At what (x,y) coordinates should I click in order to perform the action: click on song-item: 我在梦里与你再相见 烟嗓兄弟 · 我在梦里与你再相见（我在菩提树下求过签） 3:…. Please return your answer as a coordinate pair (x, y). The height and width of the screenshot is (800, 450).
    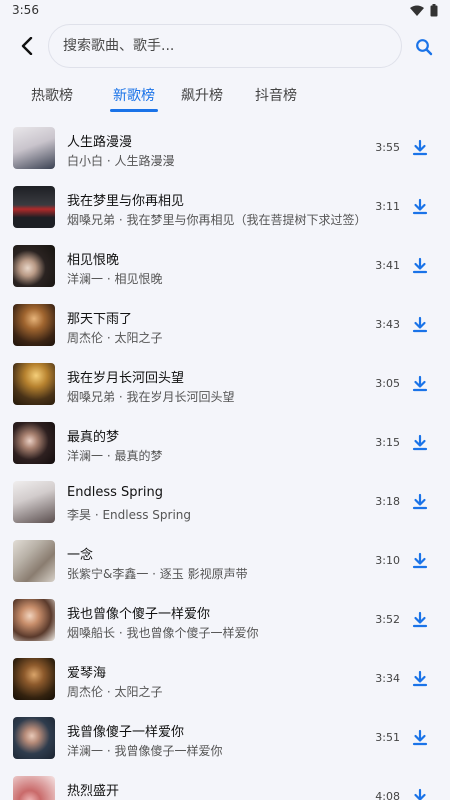
    Looking at the image, I should click on (225, 208).